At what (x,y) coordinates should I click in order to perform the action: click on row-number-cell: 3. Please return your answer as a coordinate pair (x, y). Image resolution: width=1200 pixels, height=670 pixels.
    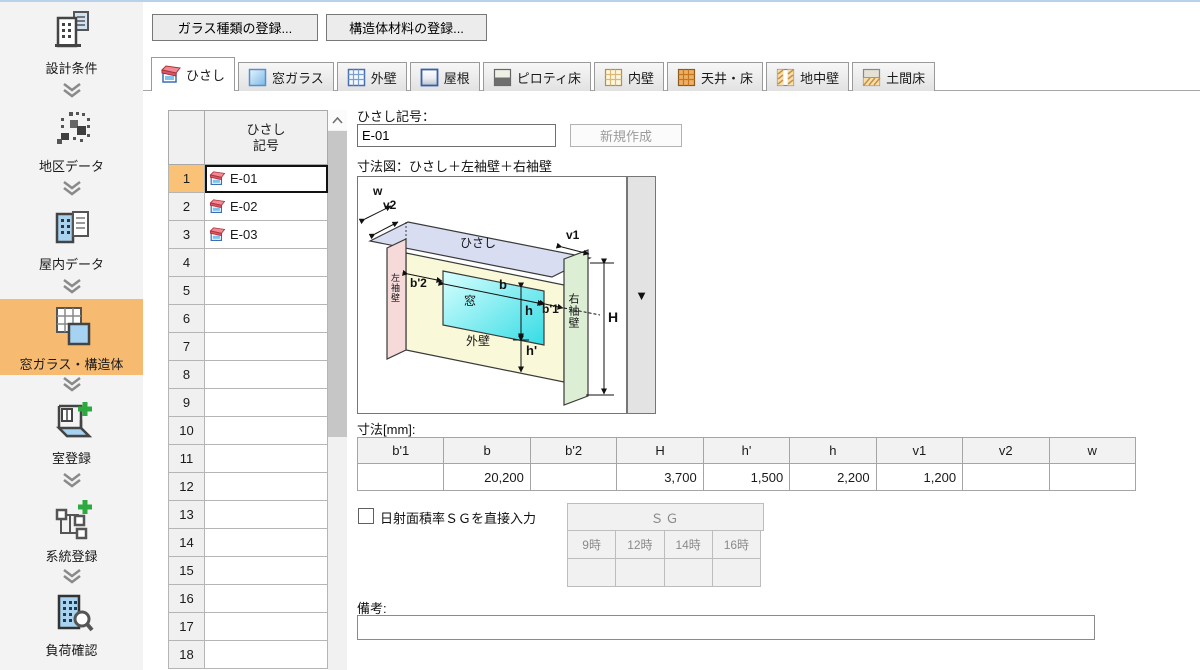
    Looking at the image, I should click on (186, 235).